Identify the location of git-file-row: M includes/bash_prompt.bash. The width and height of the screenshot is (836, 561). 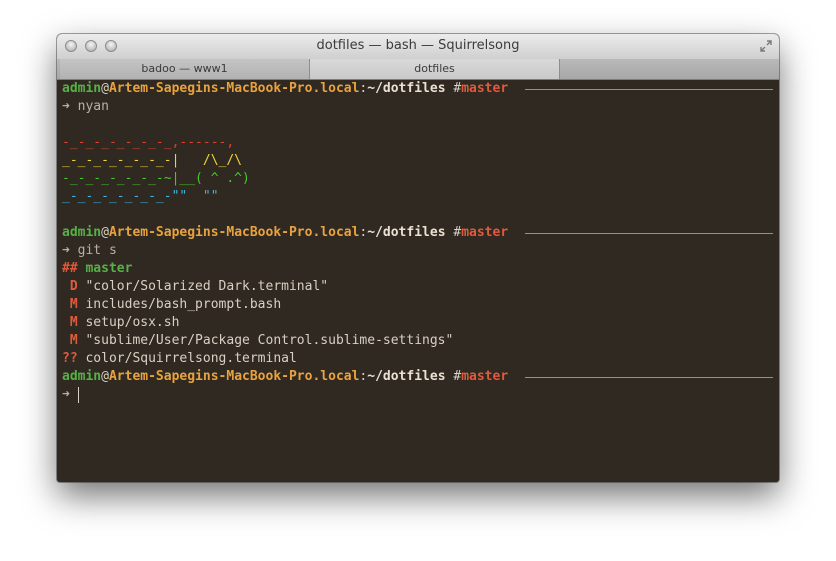
(171, 305).